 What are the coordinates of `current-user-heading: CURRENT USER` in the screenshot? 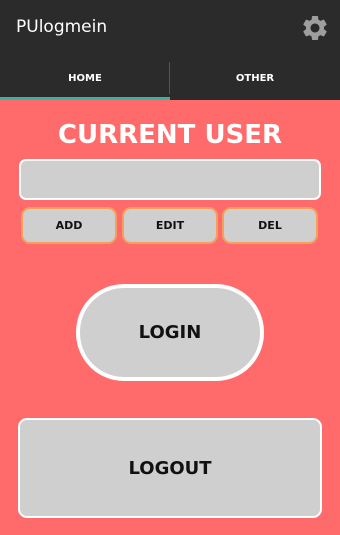 It's located at (170, 135).